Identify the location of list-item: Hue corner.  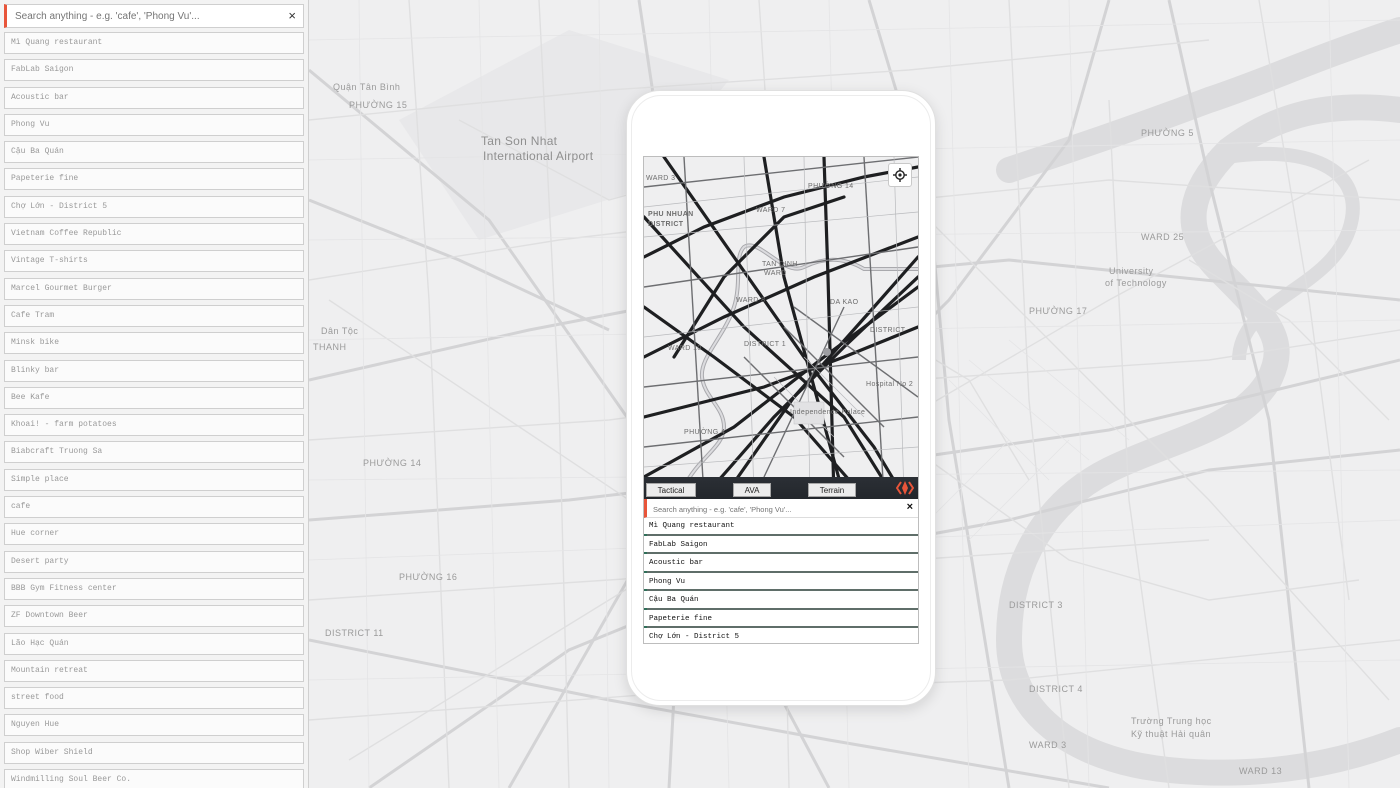
(154, 534).